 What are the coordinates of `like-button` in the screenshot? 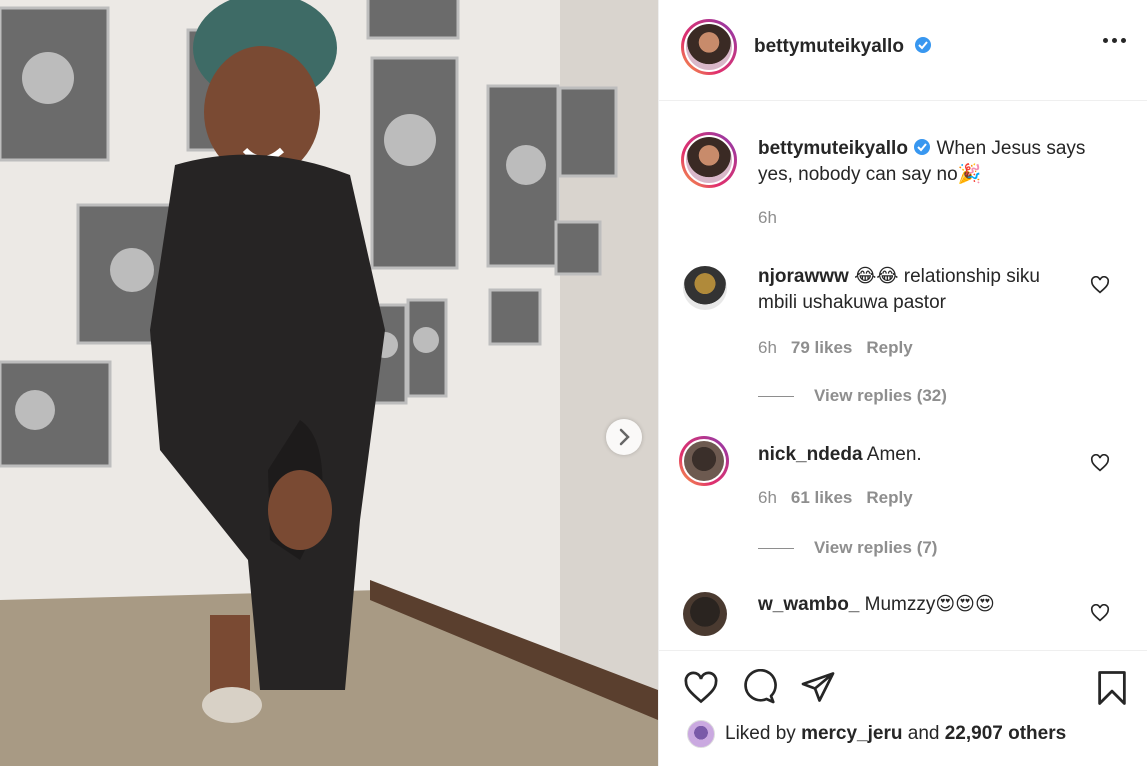 It's located at (701, 690).